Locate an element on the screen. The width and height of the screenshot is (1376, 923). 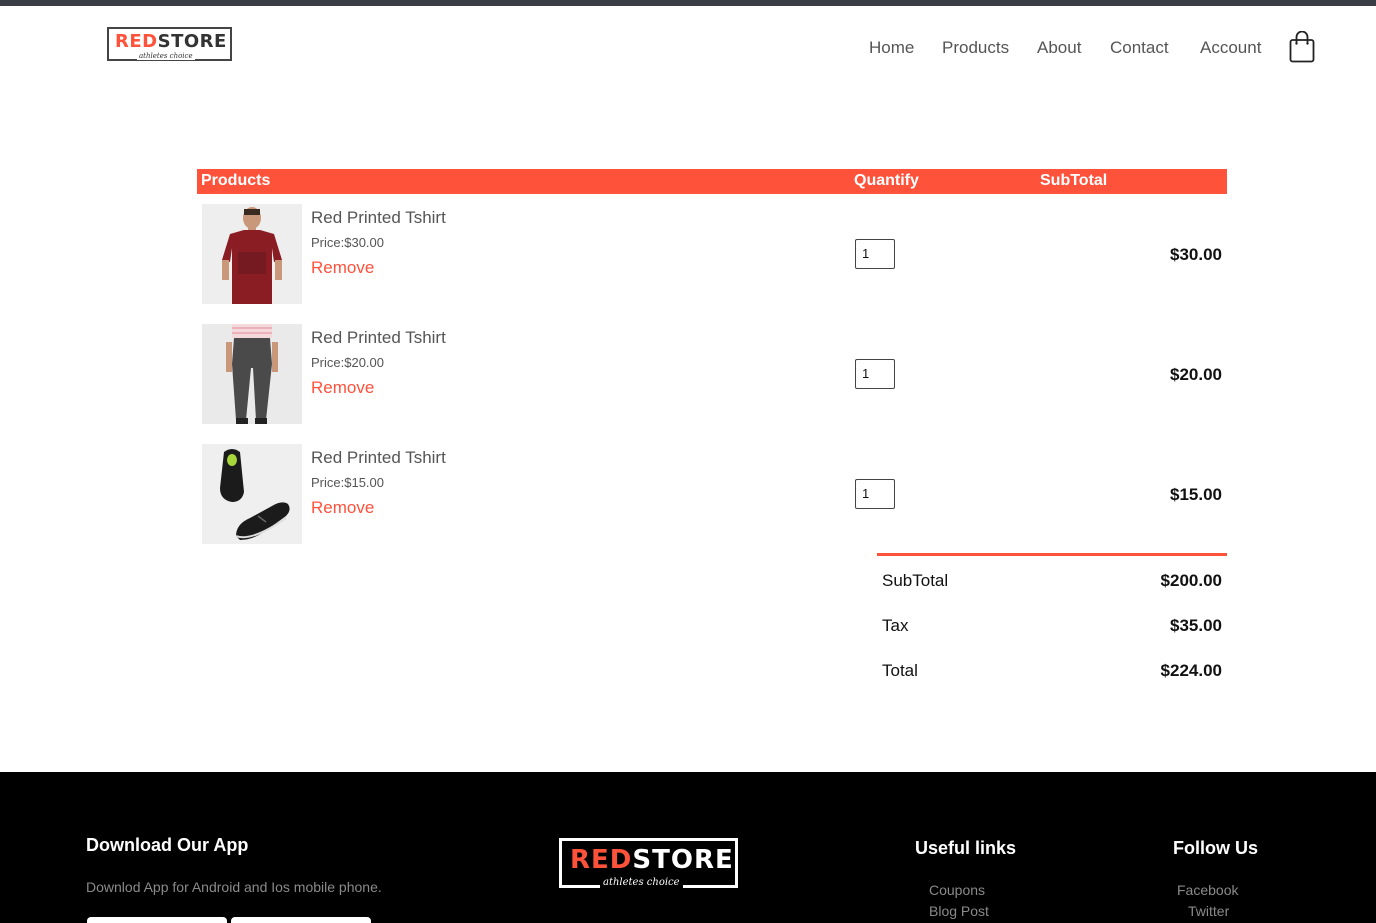
tax-value: $35.00 is located at coordinates (1196, 625).